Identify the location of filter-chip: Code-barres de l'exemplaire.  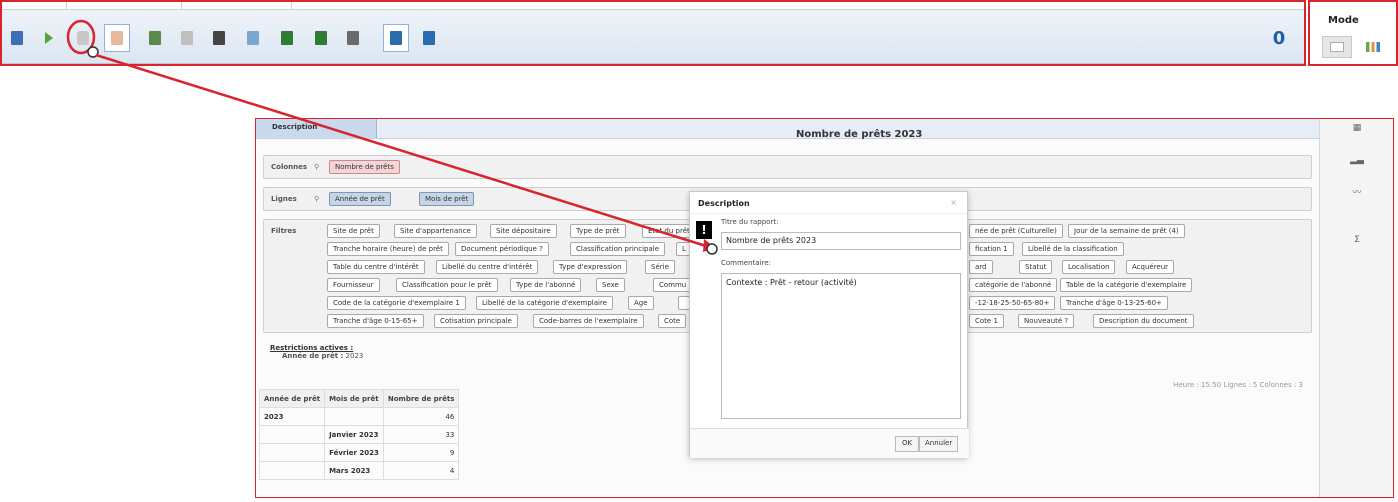
(588, 321).